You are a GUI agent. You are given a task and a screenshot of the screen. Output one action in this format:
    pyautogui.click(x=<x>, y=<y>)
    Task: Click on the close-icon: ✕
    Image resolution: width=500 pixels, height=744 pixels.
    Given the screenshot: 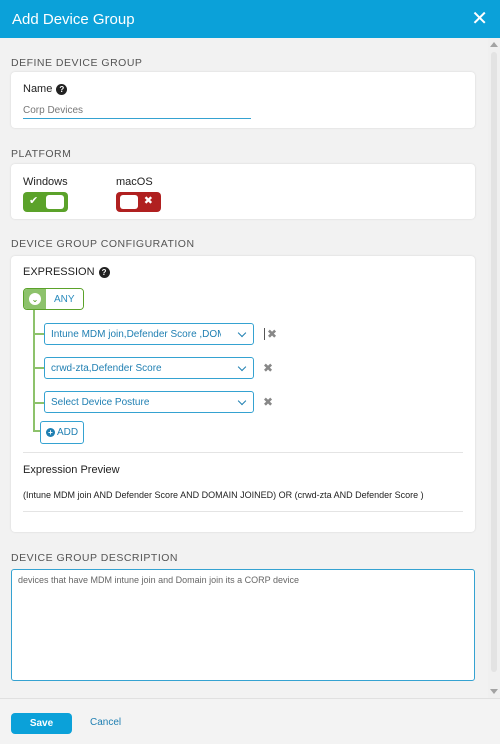 What is the action you would take?
    pyautogui.click(x=479, y=19)
    